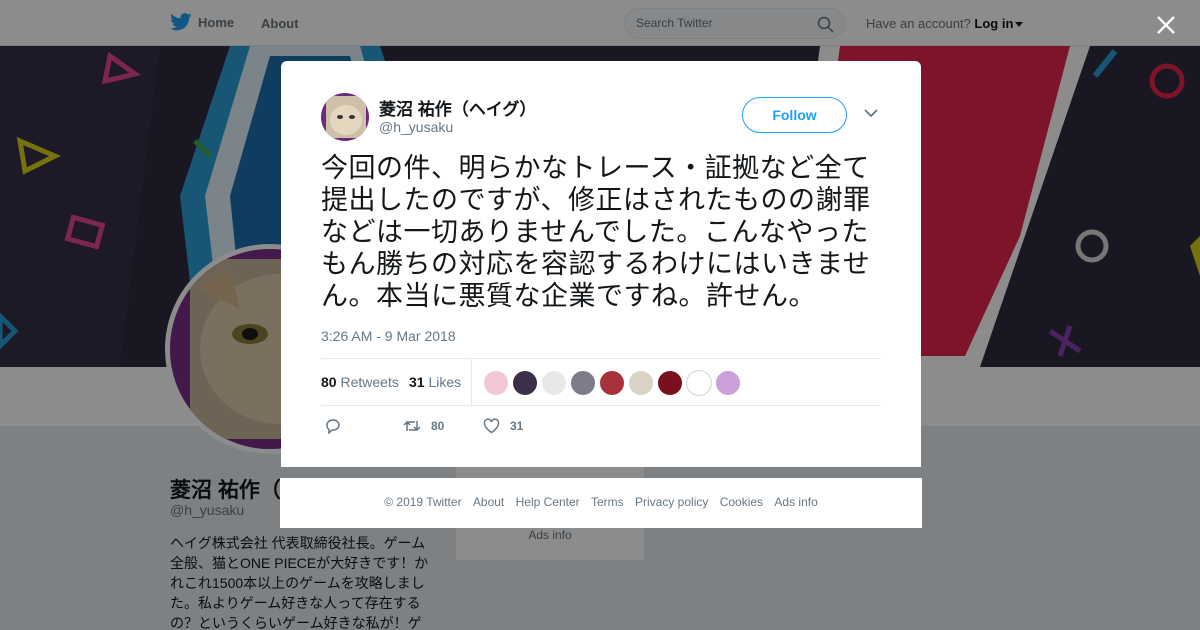  I want to click on liker-avatars, so click(612, 383).